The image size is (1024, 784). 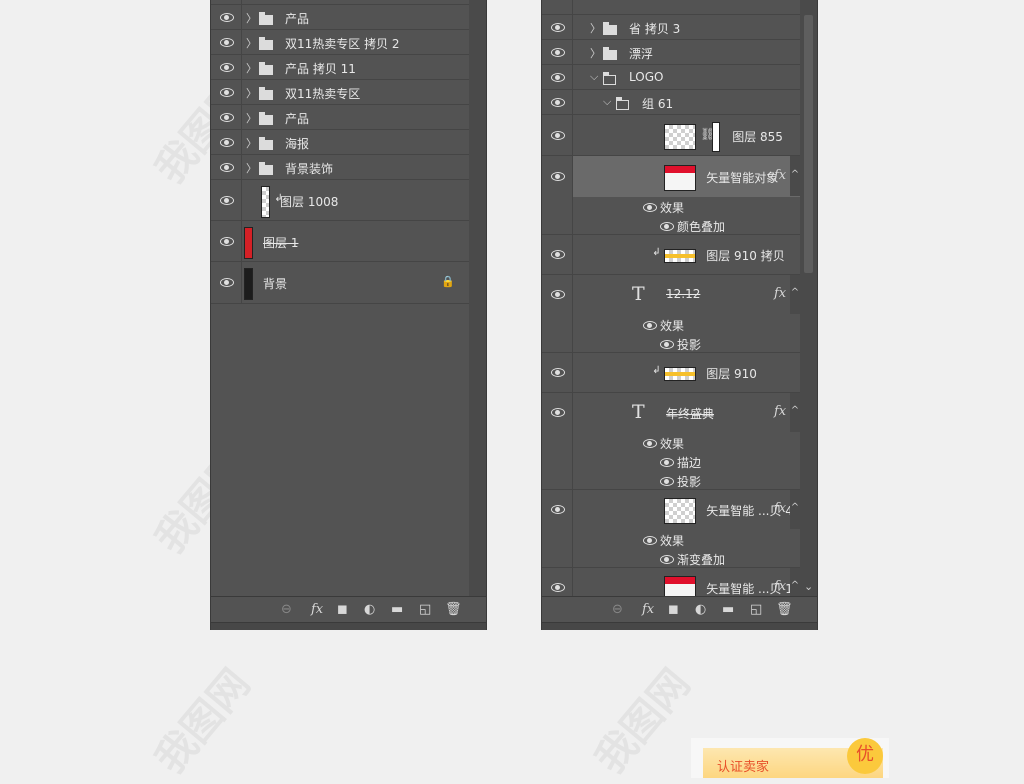 What do you see at coordinates (690, 413) in the screenshot?
I see `layer-name: 年终盛典` at bounding box center [690, 413].